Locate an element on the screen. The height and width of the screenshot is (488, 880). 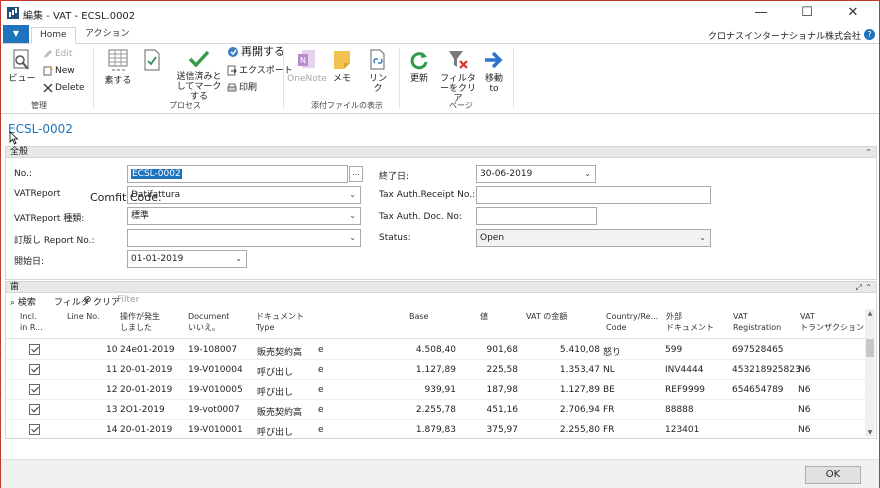
delete-label: Delete is located at coordinates (70, 88).